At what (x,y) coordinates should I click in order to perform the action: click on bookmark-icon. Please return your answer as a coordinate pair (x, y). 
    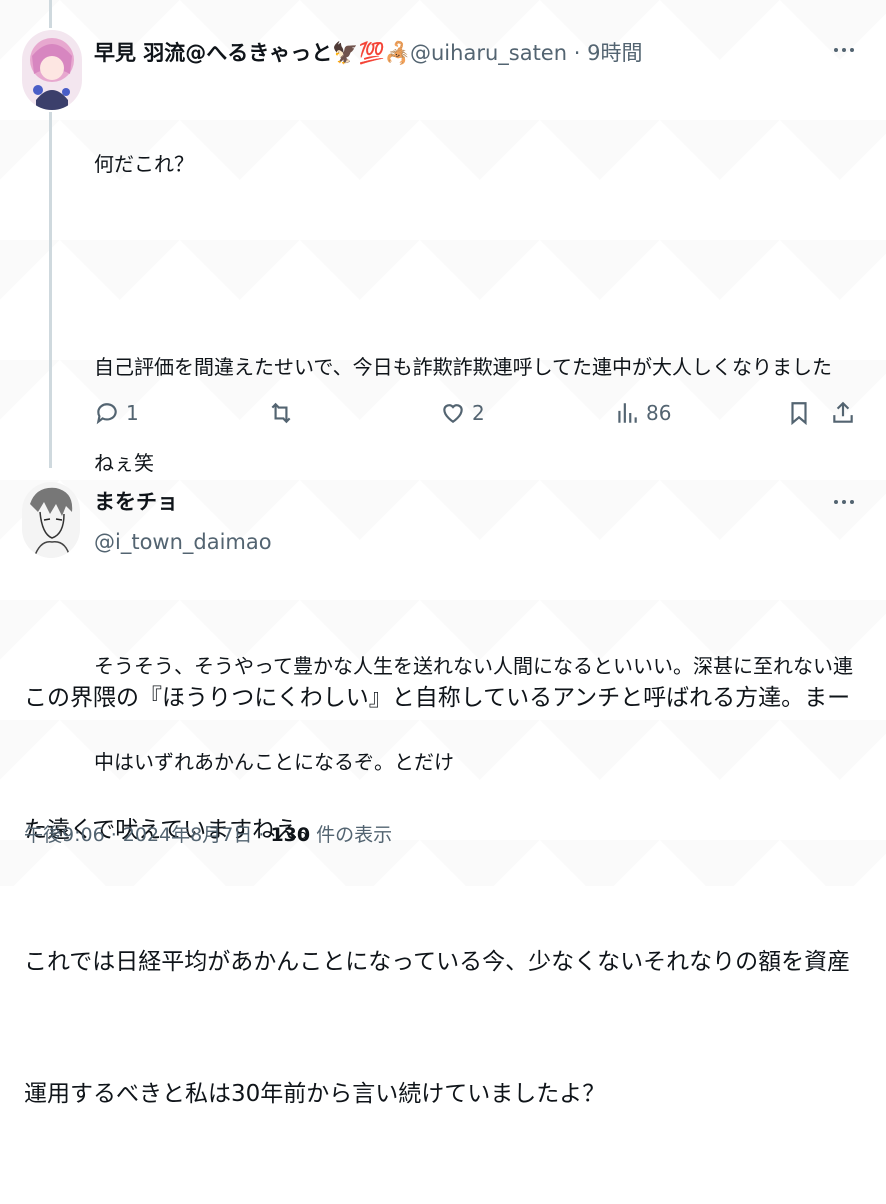
    Looking at the image, I should click on (799, 414).